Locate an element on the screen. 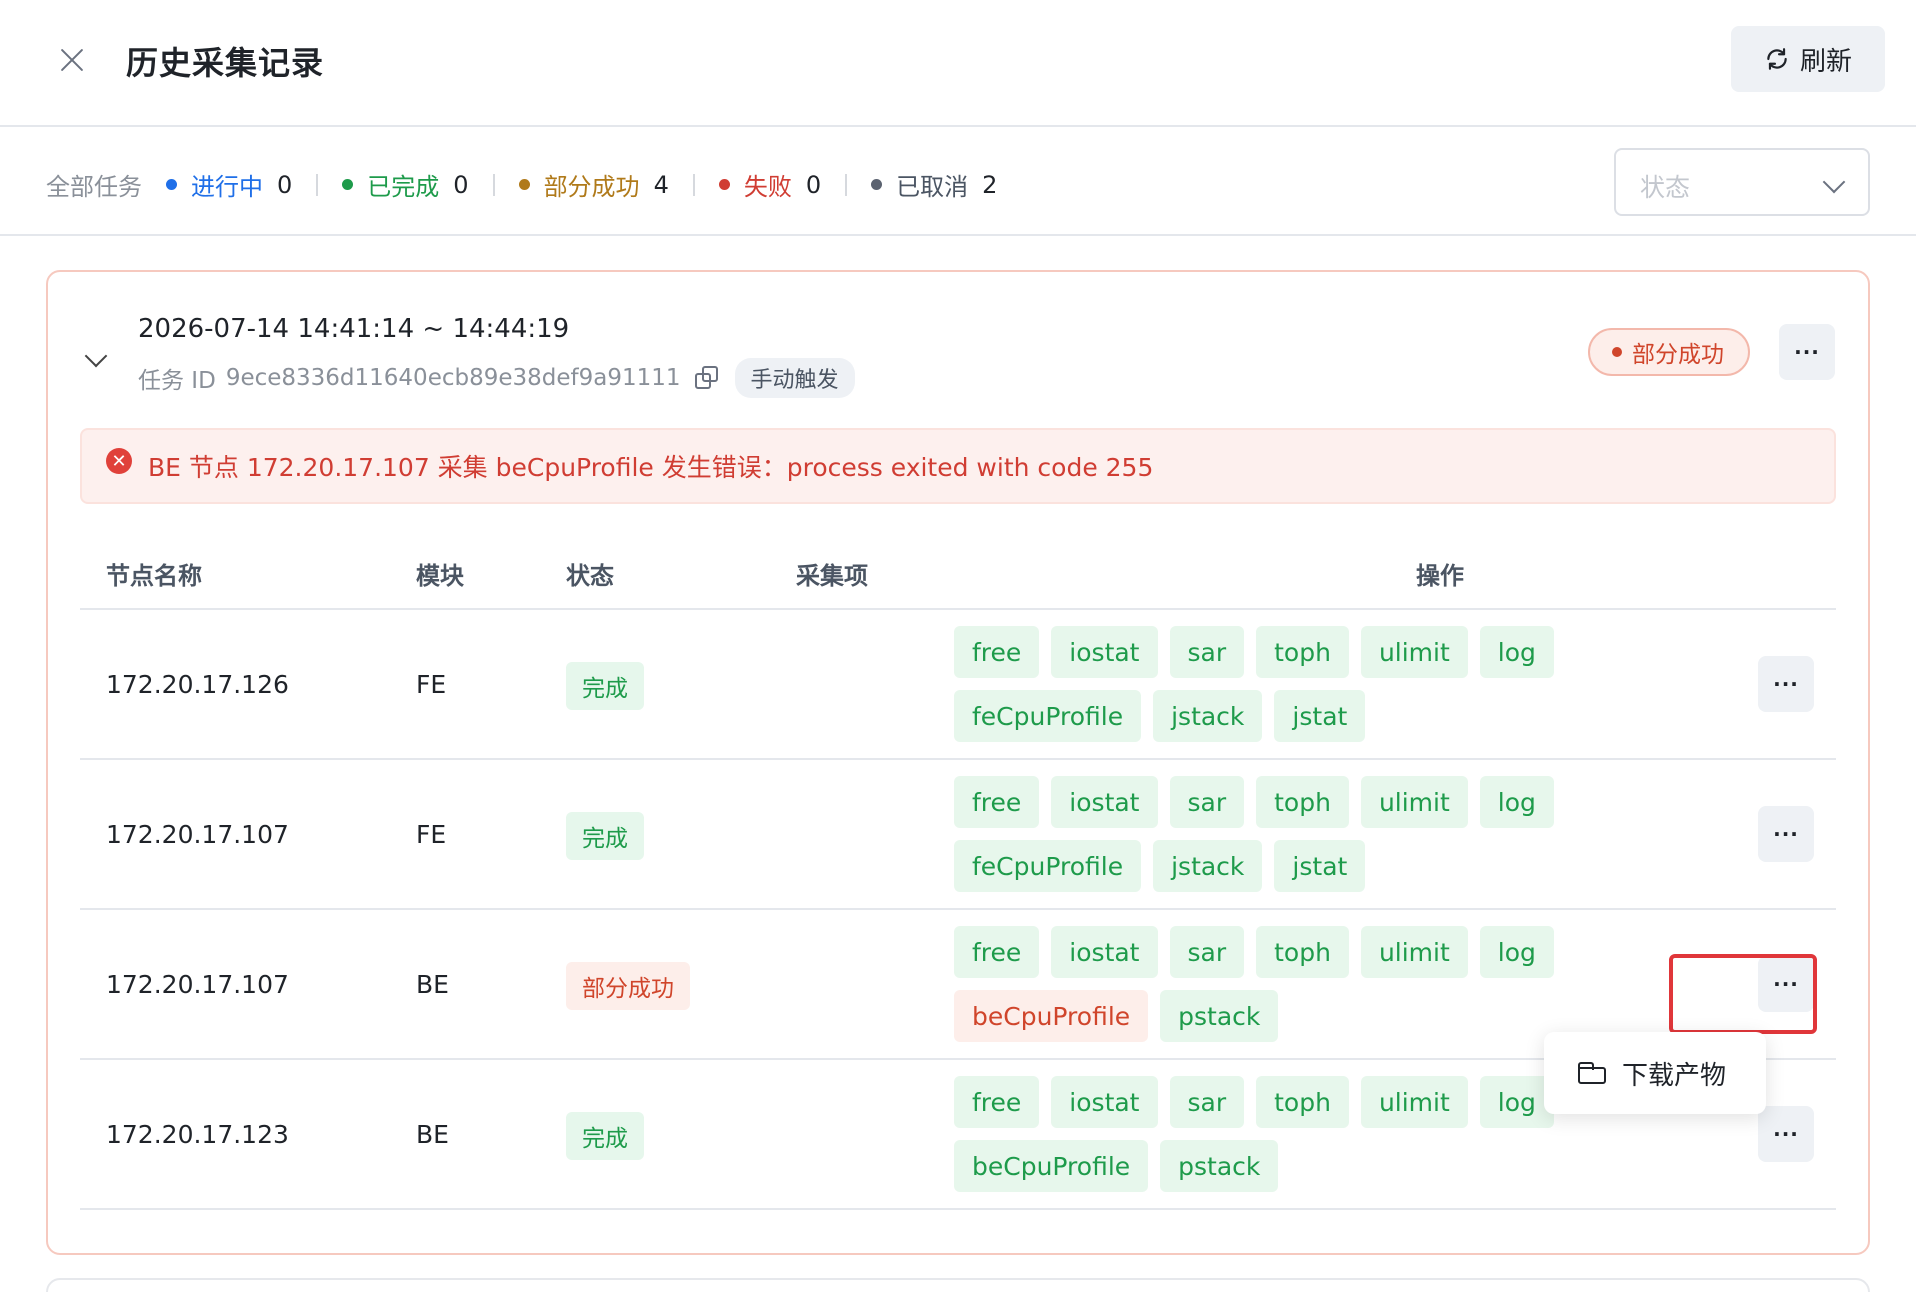  collect-item-tag: free is located at coordinates (997, 952).